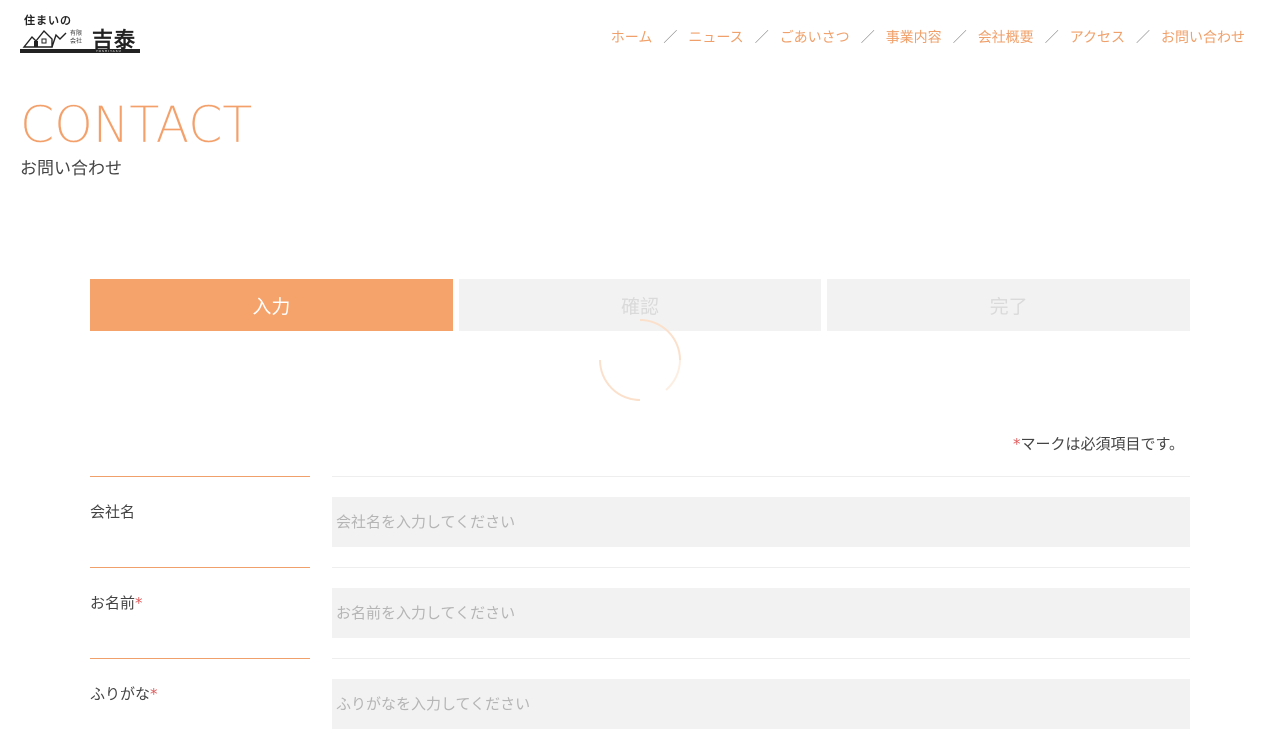 The width and height of the screenshot is (1280, 749). Describe the element at coordinates (715, 37) in the screenshot. I see `nav-item-news: ニュース` at that location.